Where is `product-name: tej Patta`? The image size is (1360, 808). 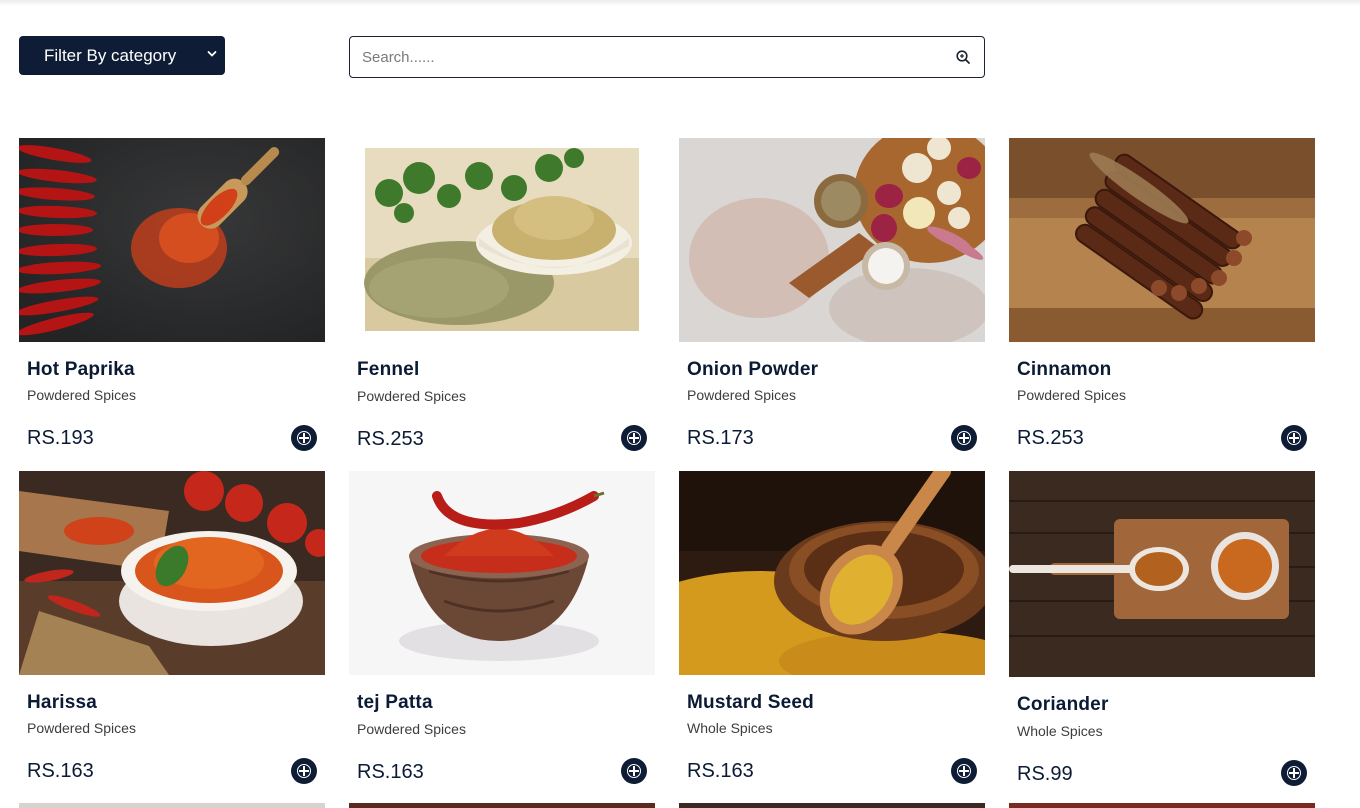
product-name: tej Patta is located at coordinates (395, 703).